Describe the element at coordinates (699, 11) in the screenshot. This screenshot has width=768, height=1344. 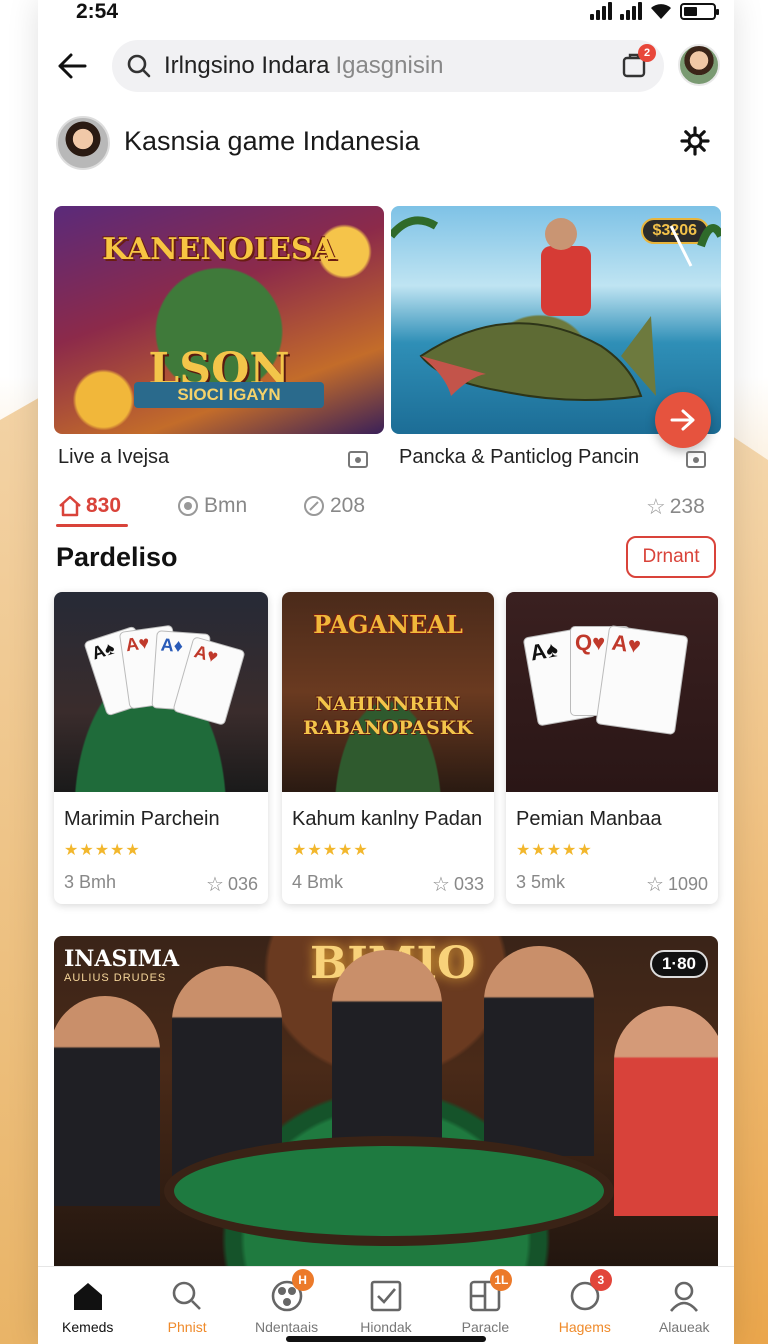
I see `battery-icon` at that location.